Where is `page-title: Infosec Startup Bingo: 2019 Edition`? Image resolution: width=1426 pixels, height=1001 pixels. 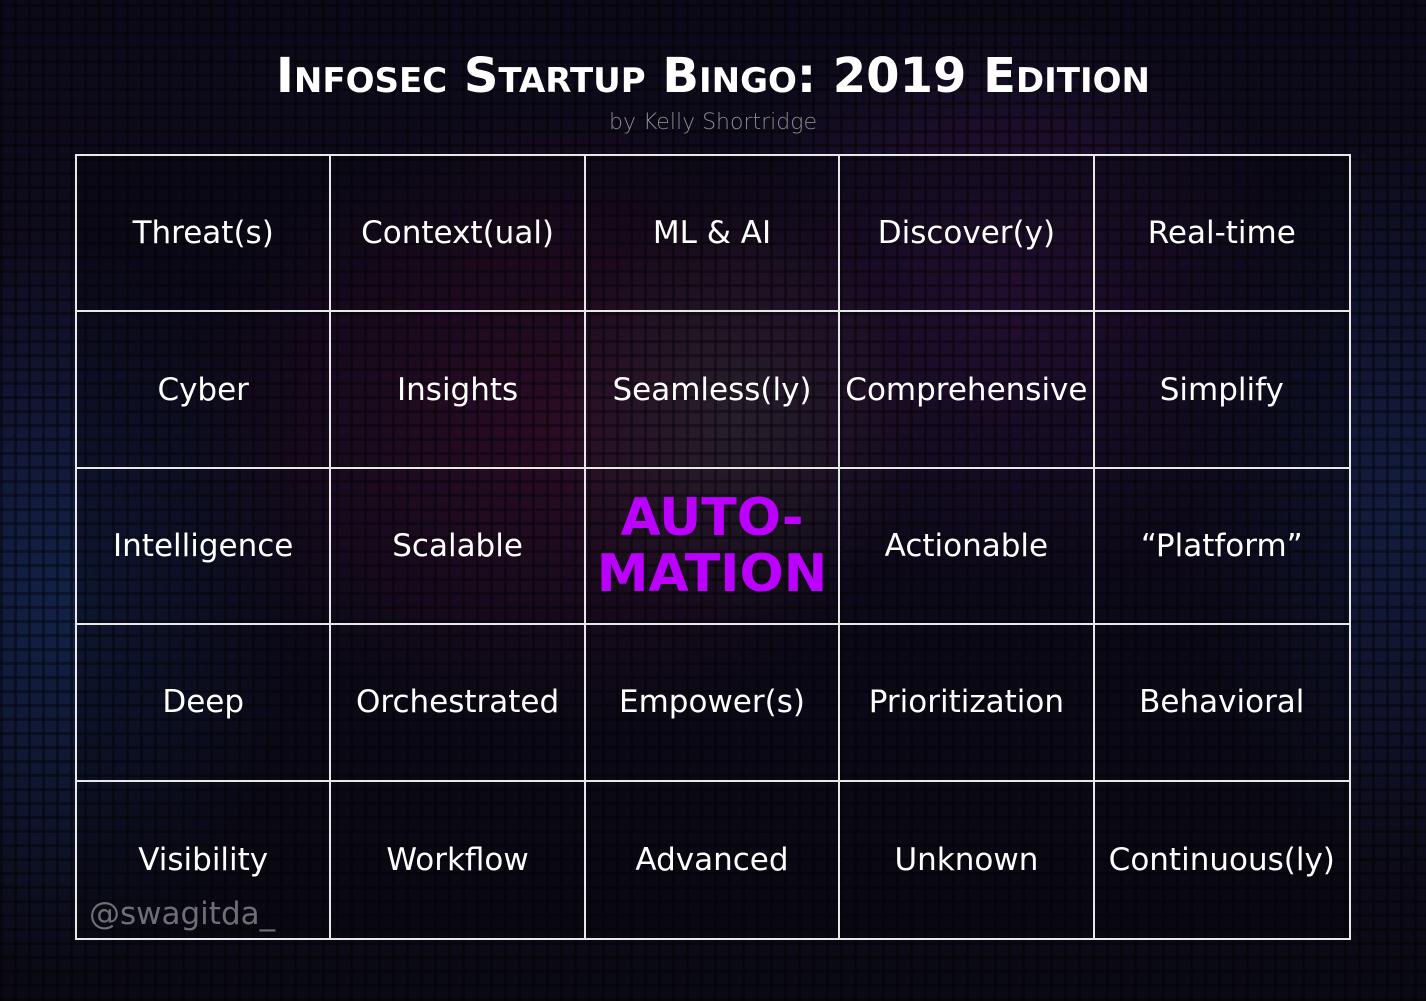
page-title: Infosec Startup Bingo: 2019 Edition is located at coordinates (713, 76).